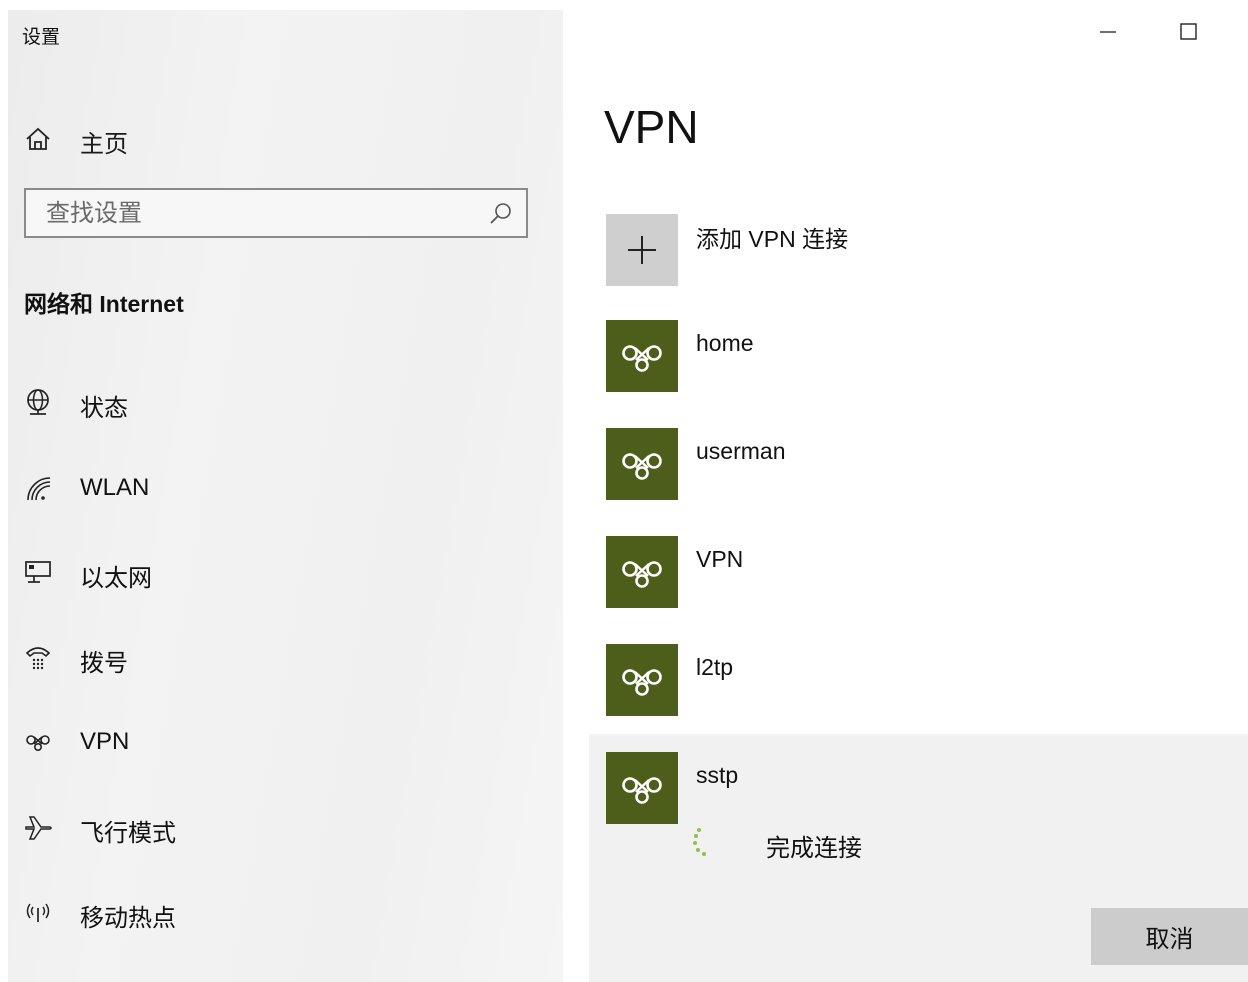 This screenshot has width=1248, height=982. I want to click on wifi-icon, so click(39, 489).